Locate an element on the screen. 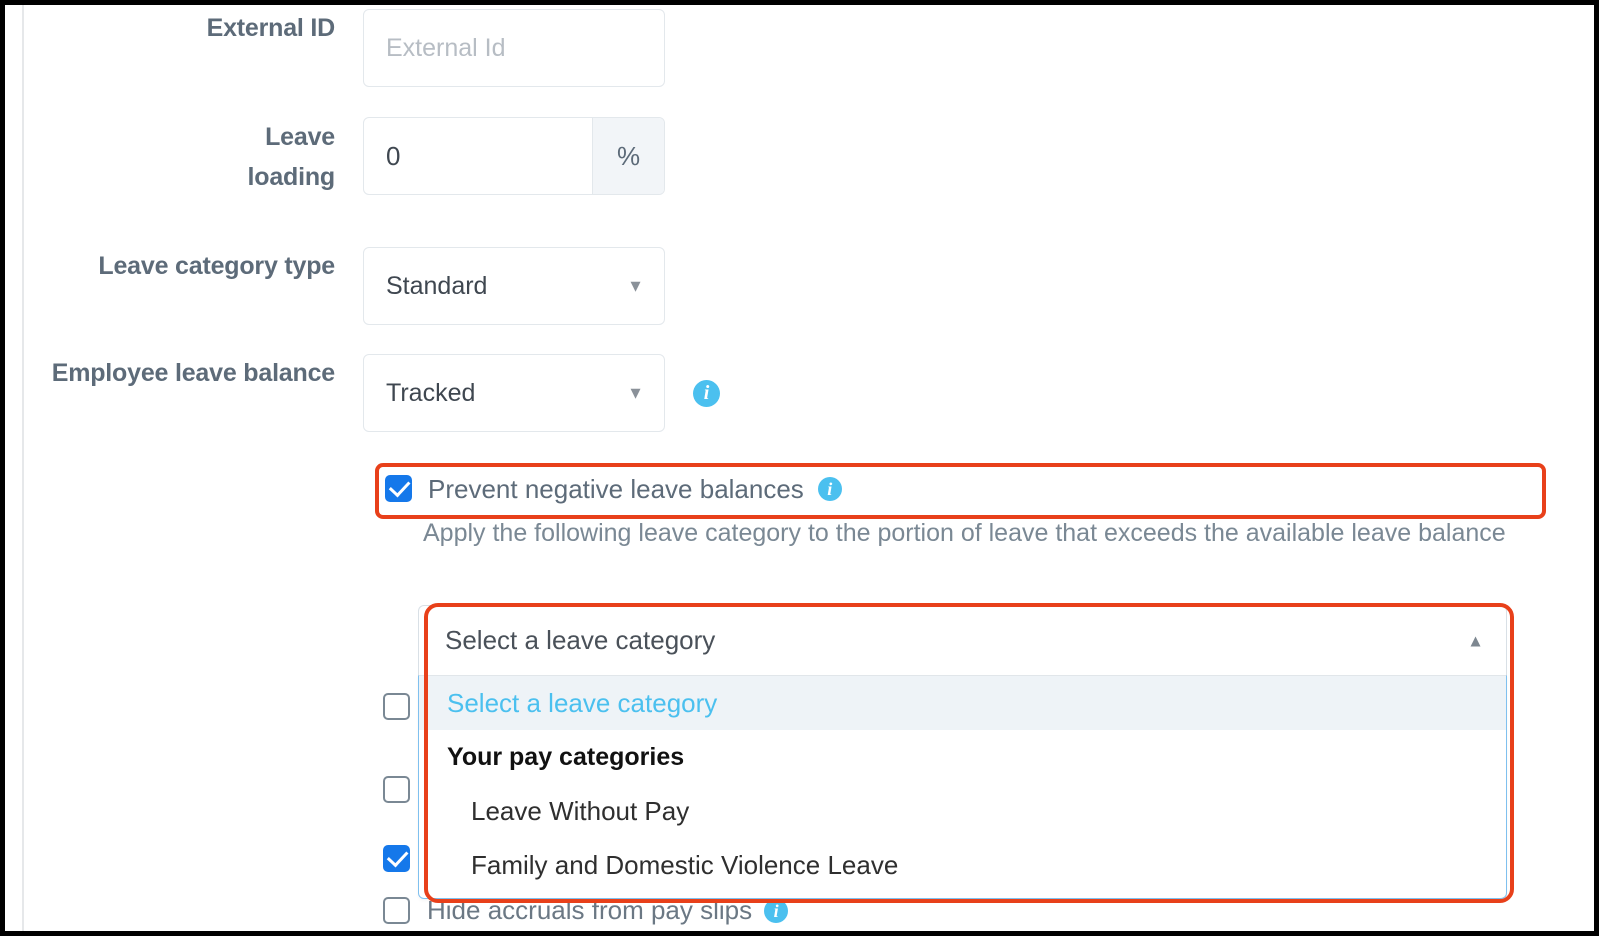 The height and width of the screenshot is (936, 1599). label-leave-loading-line2: loading is located at coordinates (291, 177).